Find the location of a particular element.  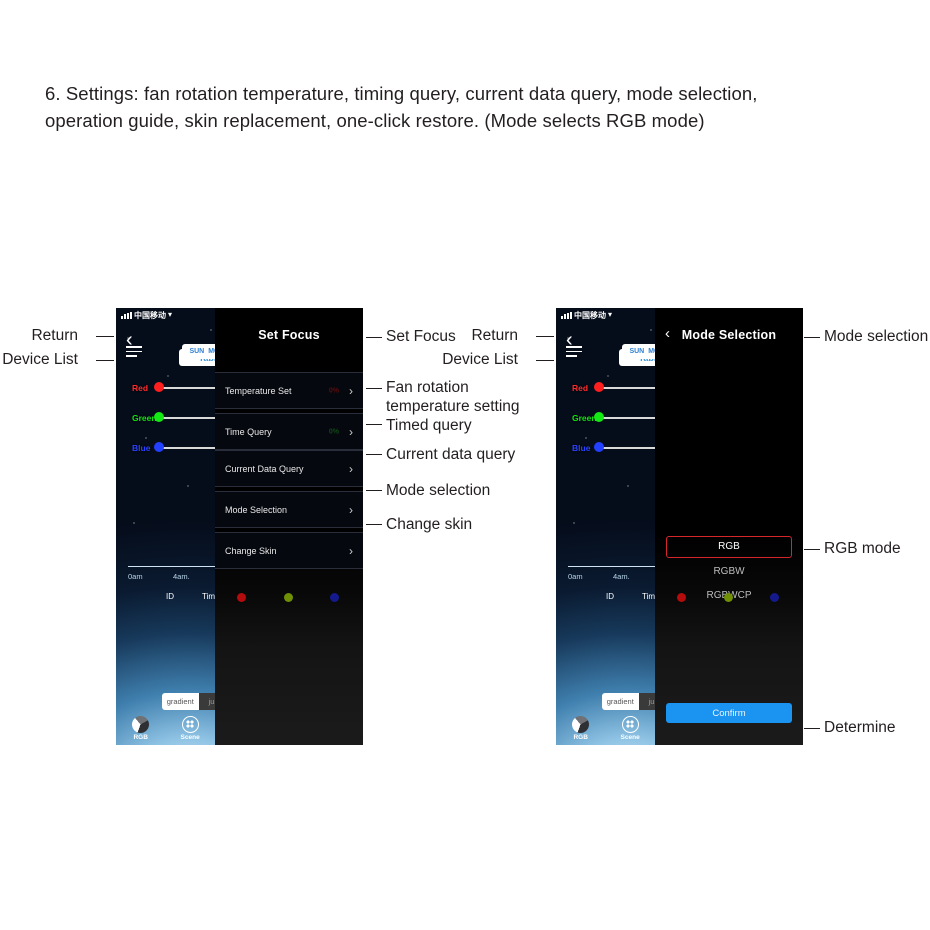

menu-label-temperature-set: Temperature Set is located at coordinates (258, 390).